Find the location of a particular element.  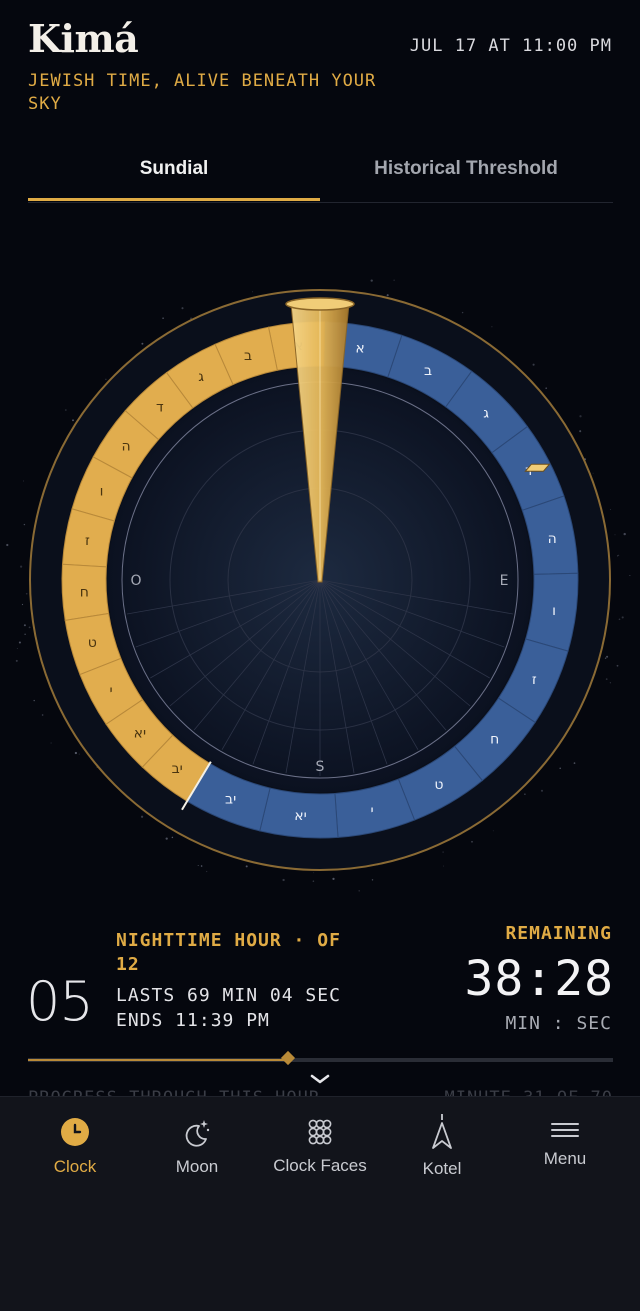

nav-moon: Moon is located at coordinates (197, 1147).